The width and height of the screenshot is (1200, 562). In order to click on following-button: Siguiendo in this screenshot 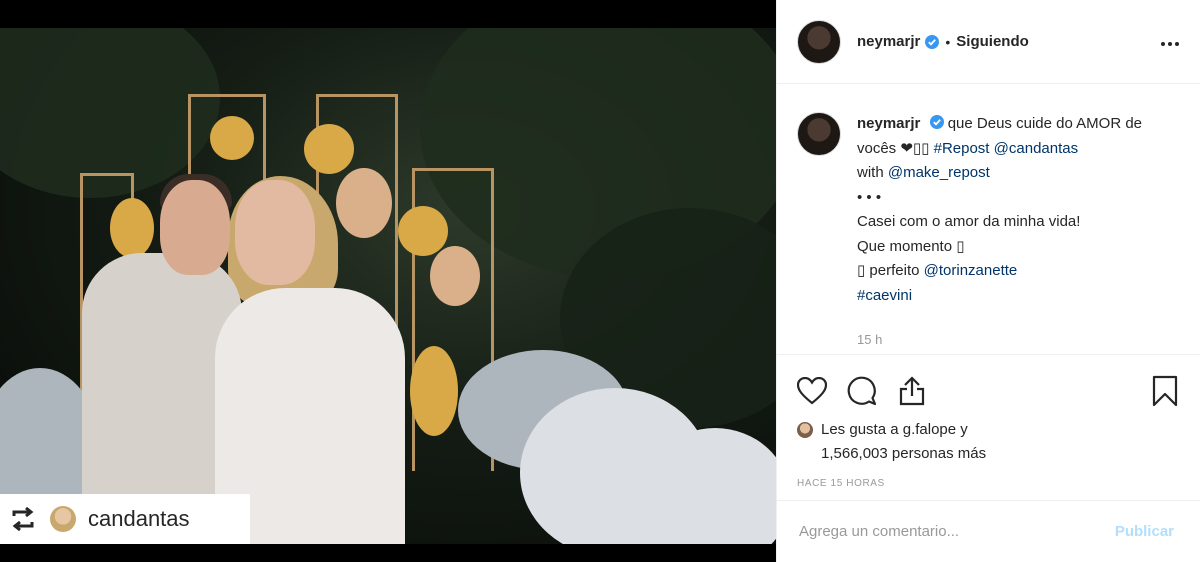, I will do `click(992, 41)`.